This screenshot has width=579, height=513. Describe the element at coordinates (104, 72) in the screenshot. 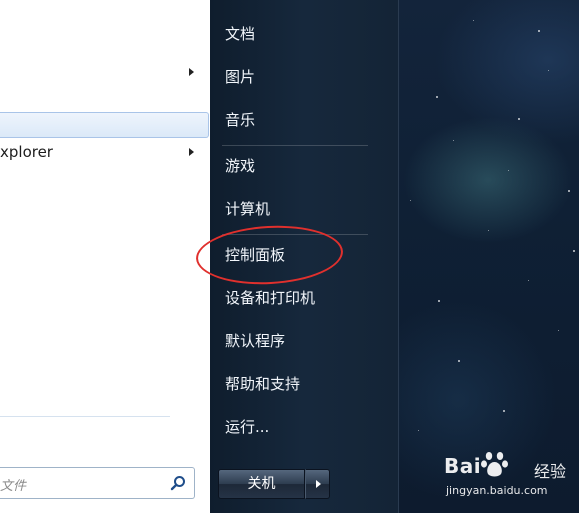

I see `program-item` at that location.